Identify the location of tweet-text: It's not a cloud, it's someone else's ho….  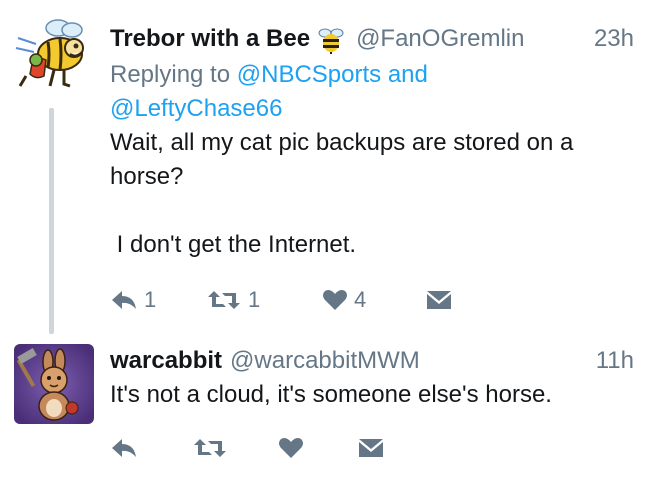
(331, 394).